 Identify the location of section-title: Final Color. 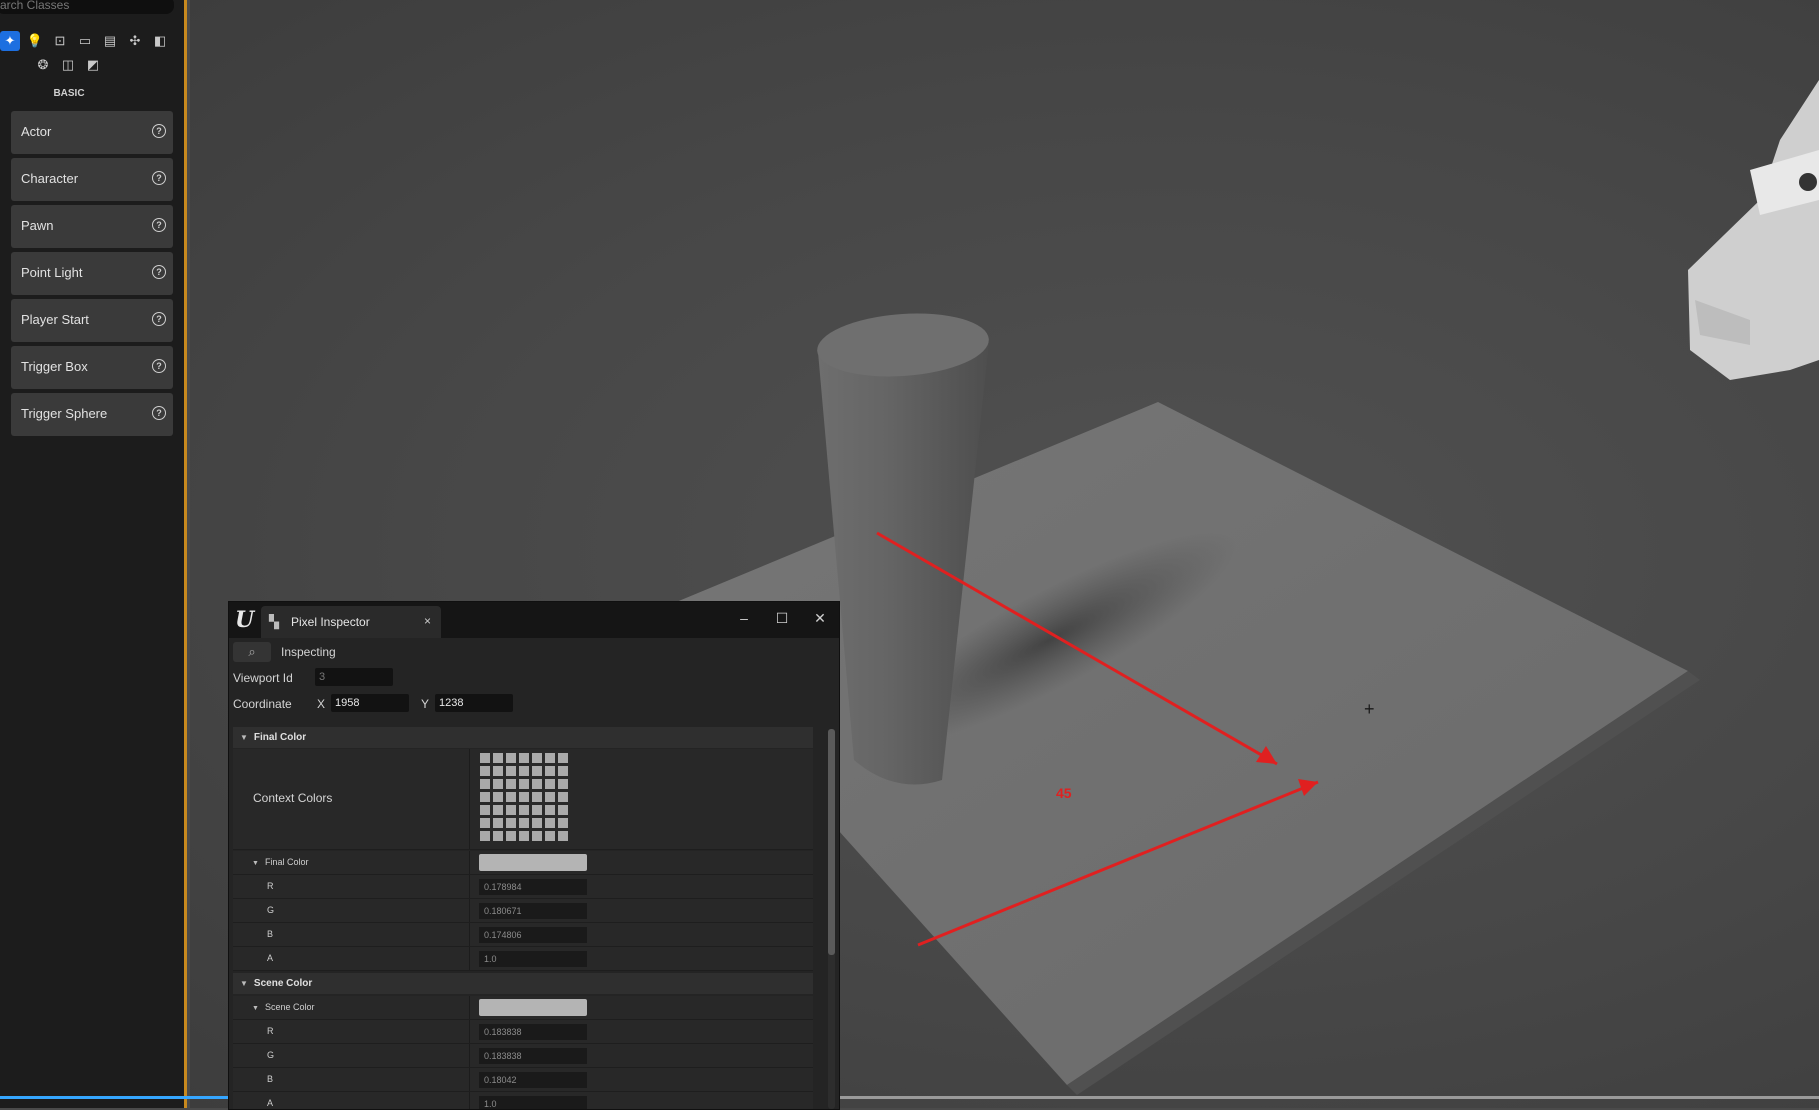
(280, 737).